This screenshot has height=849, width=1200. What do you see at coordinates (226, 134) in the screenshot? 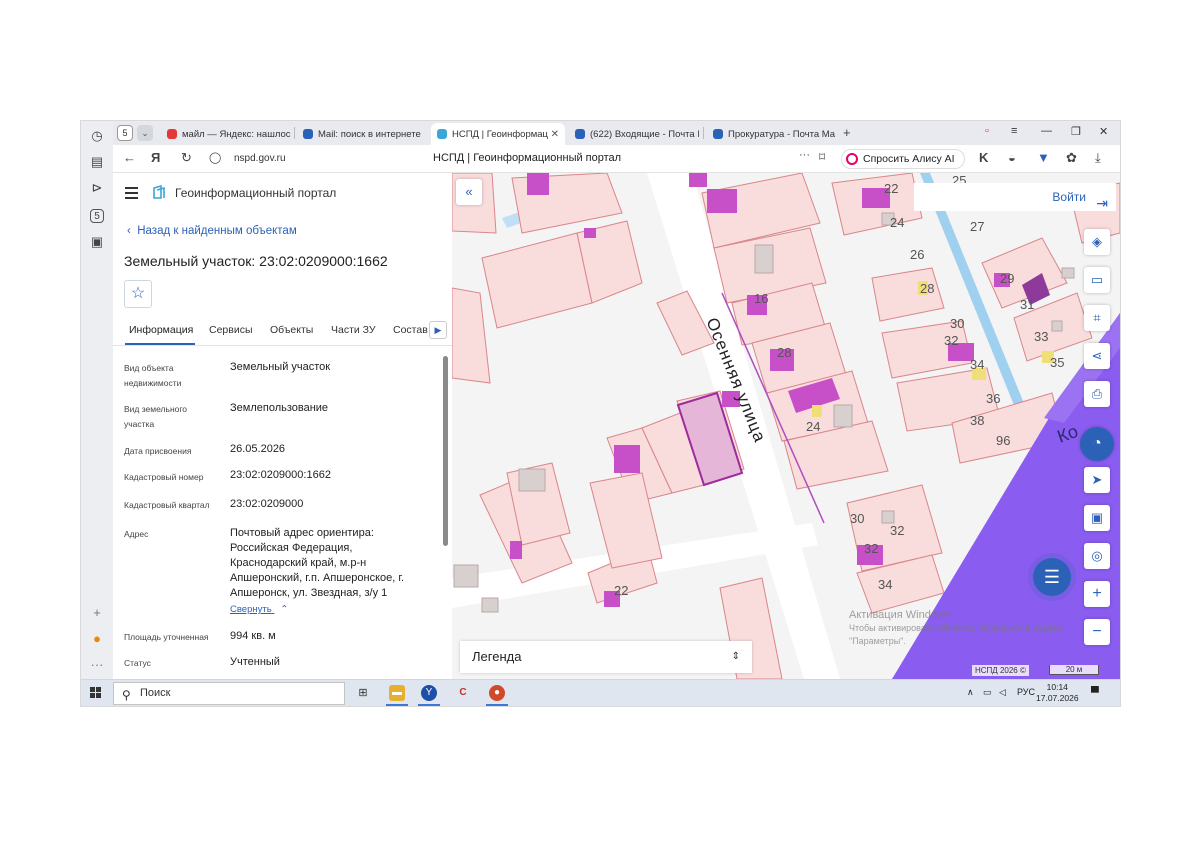
I see `tab-yandex-search: майл — Яндекс: нашлось` at bounding box center [226, 134].